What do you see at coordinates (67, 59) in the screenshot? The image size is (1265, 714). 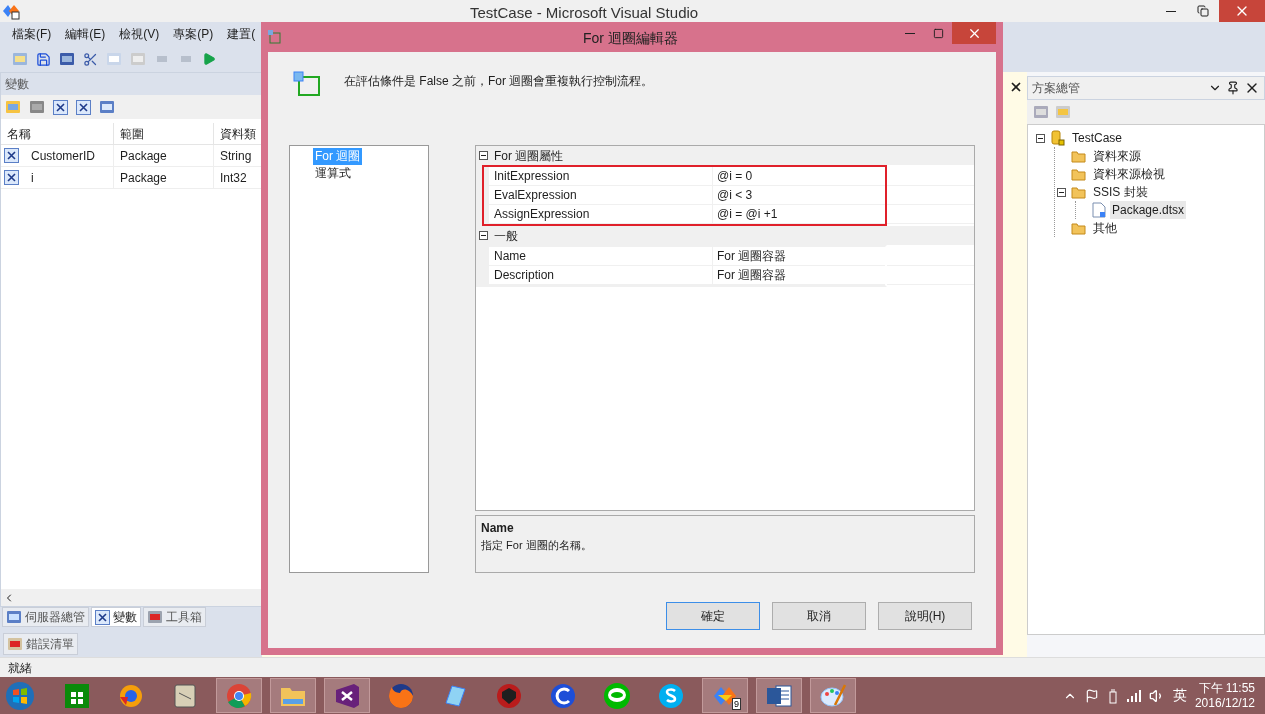 I see `save-all-icon` at bounding box center [67, 59].